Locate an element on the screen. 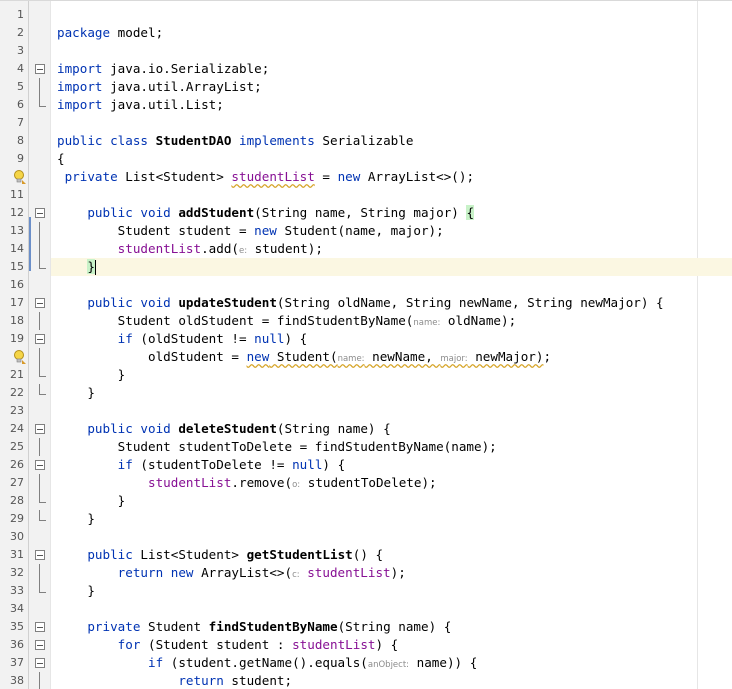  code-line: 3 is located at coordinates (366, 51).